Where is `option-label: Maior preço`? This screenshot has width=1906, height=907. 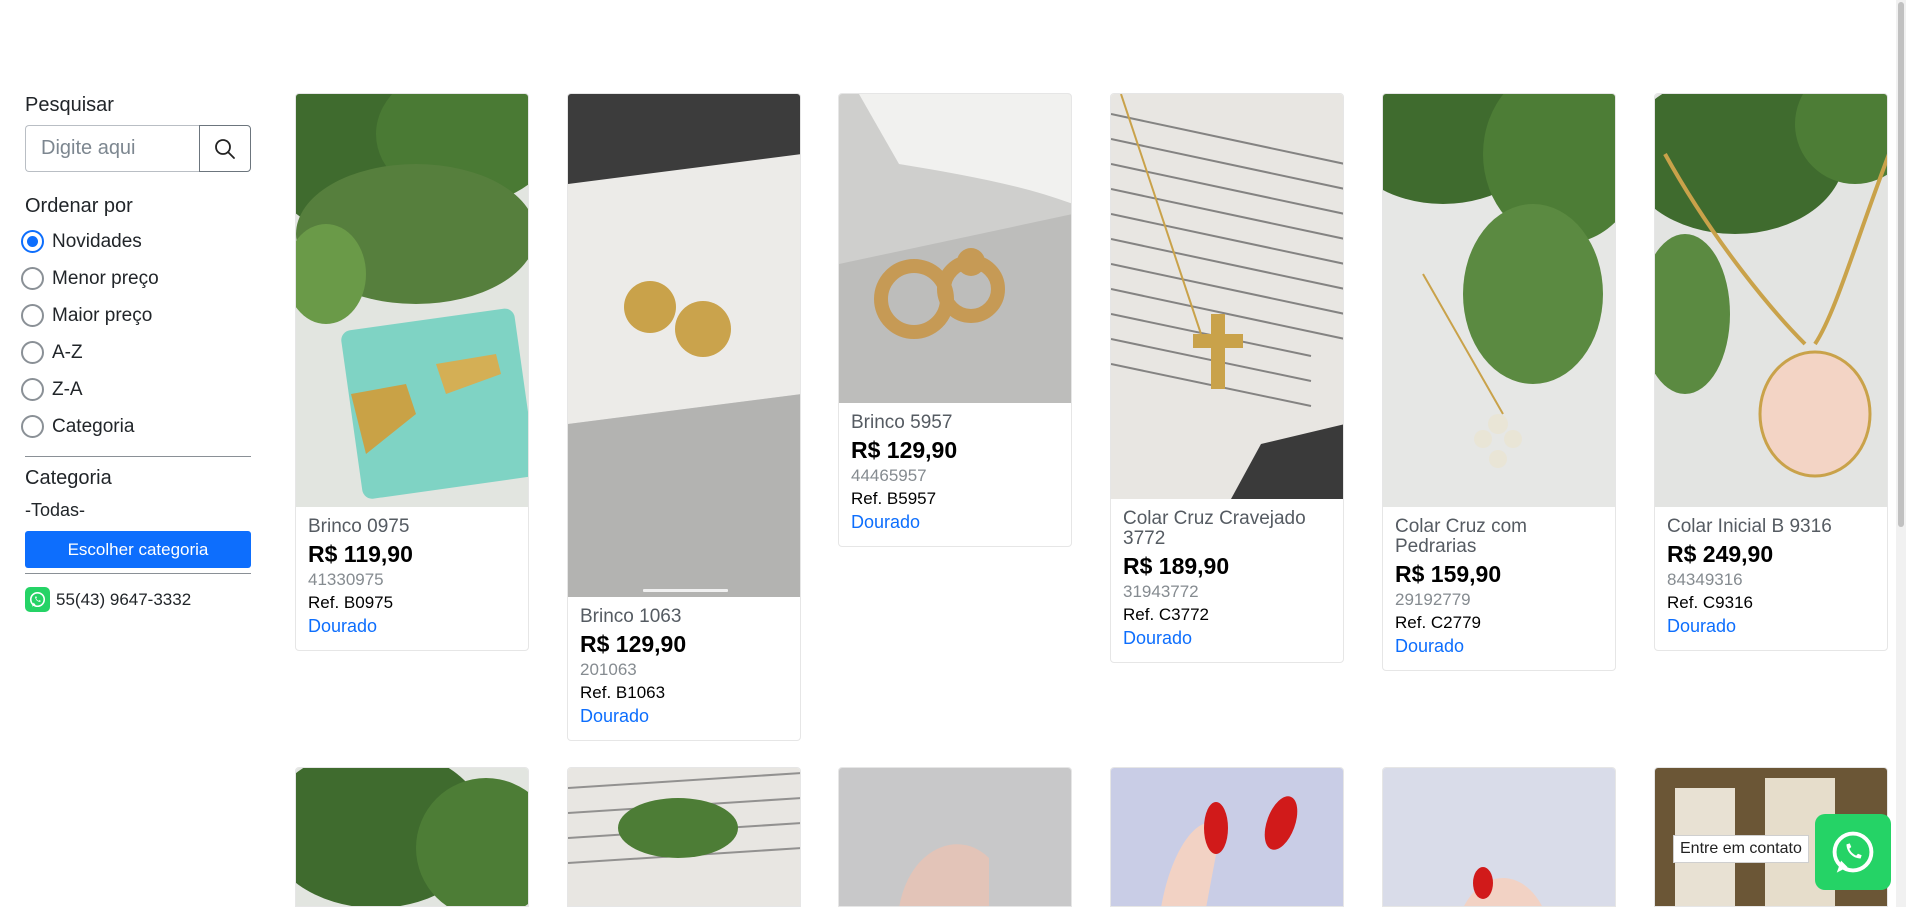
option-label: Maior preço is located at coordinates (102, 315).